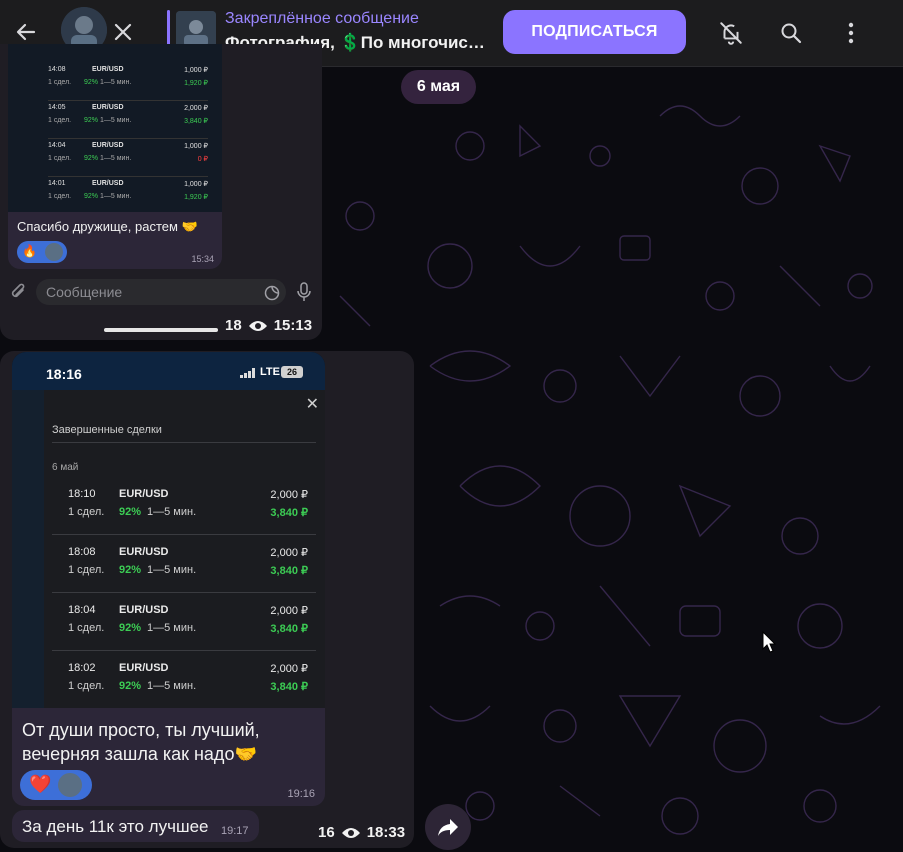 The image size is (903, 852). What do you see at coordinates (272, 293) in the screenshot?
I see `sticker-icon` at bounding box center [272, 293].